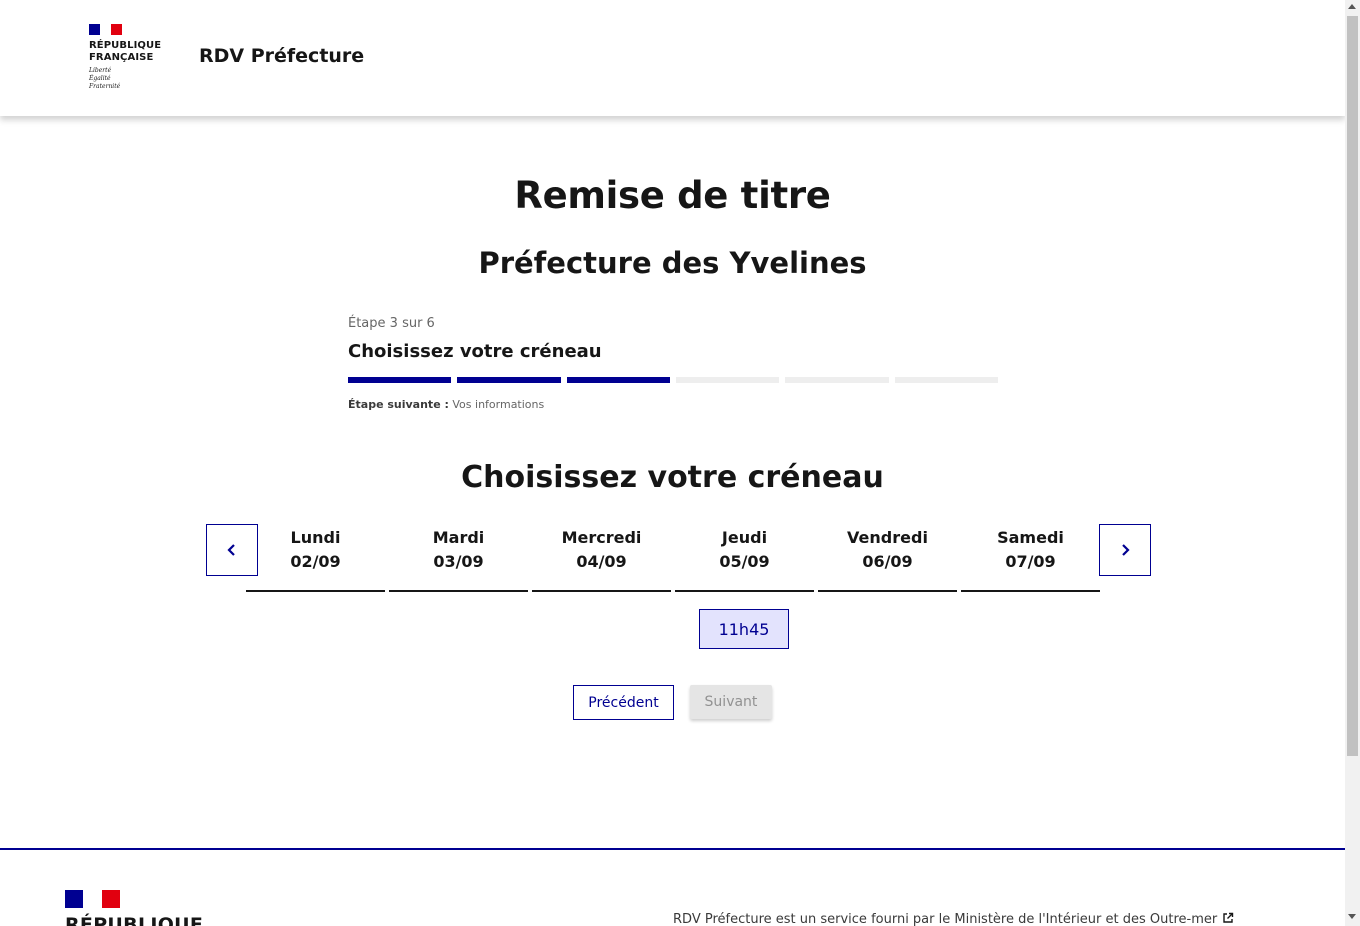 The height and width of the screenshot is (926, 1360). I want to click on section-title: Choisissez votre créneau, so click(672, 477).